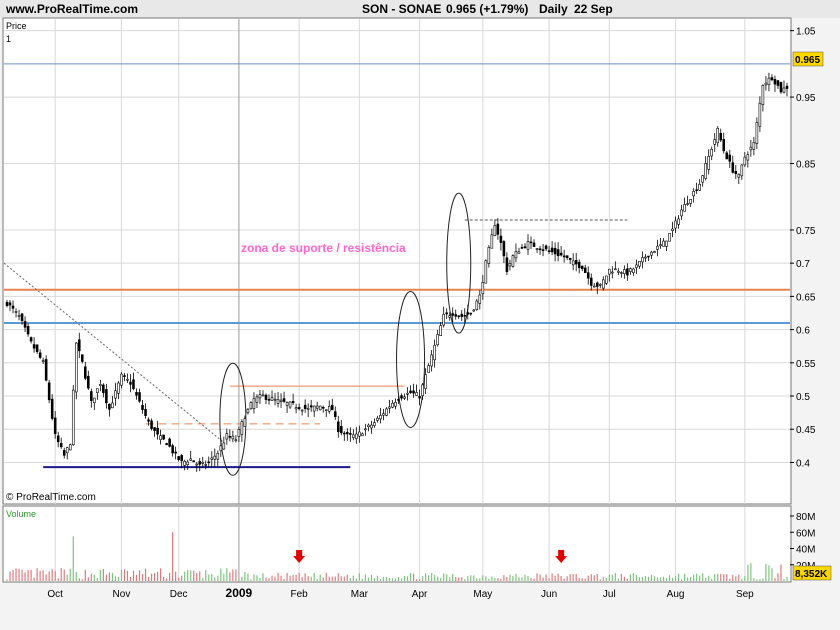 The width and height of the screenshot is (840, 630). Describe the element at coordinates (806, 364) in the screenshot. I see `price-tick-label-7: 0.55` at that location.